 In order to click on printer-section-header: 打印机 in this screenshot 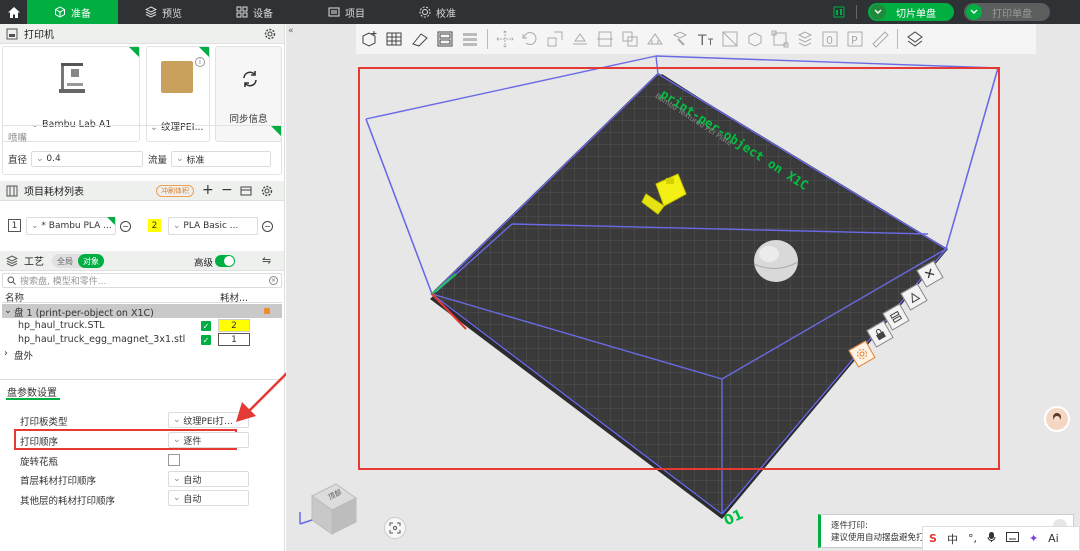, I will do `click(142, 34)`.